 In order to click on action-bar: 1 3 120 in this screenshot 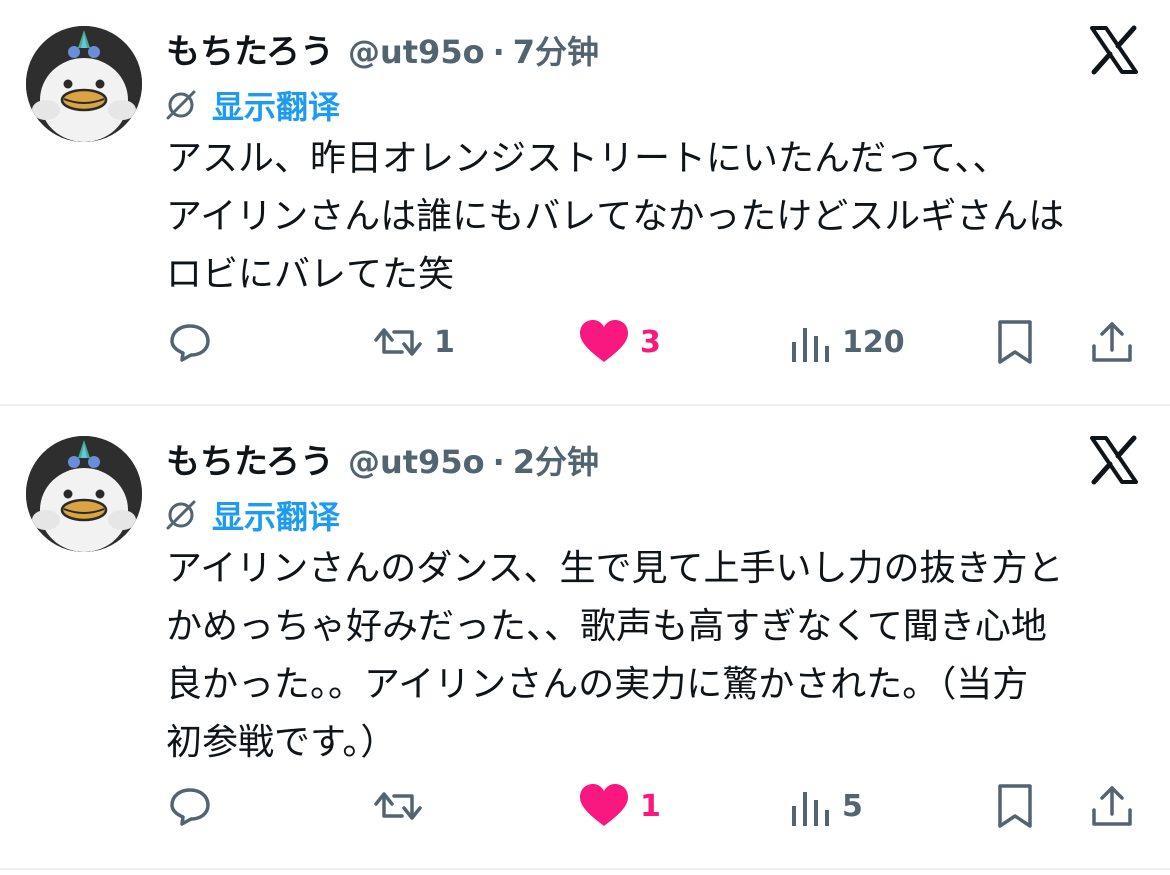, I will do `click(585, 342)`.